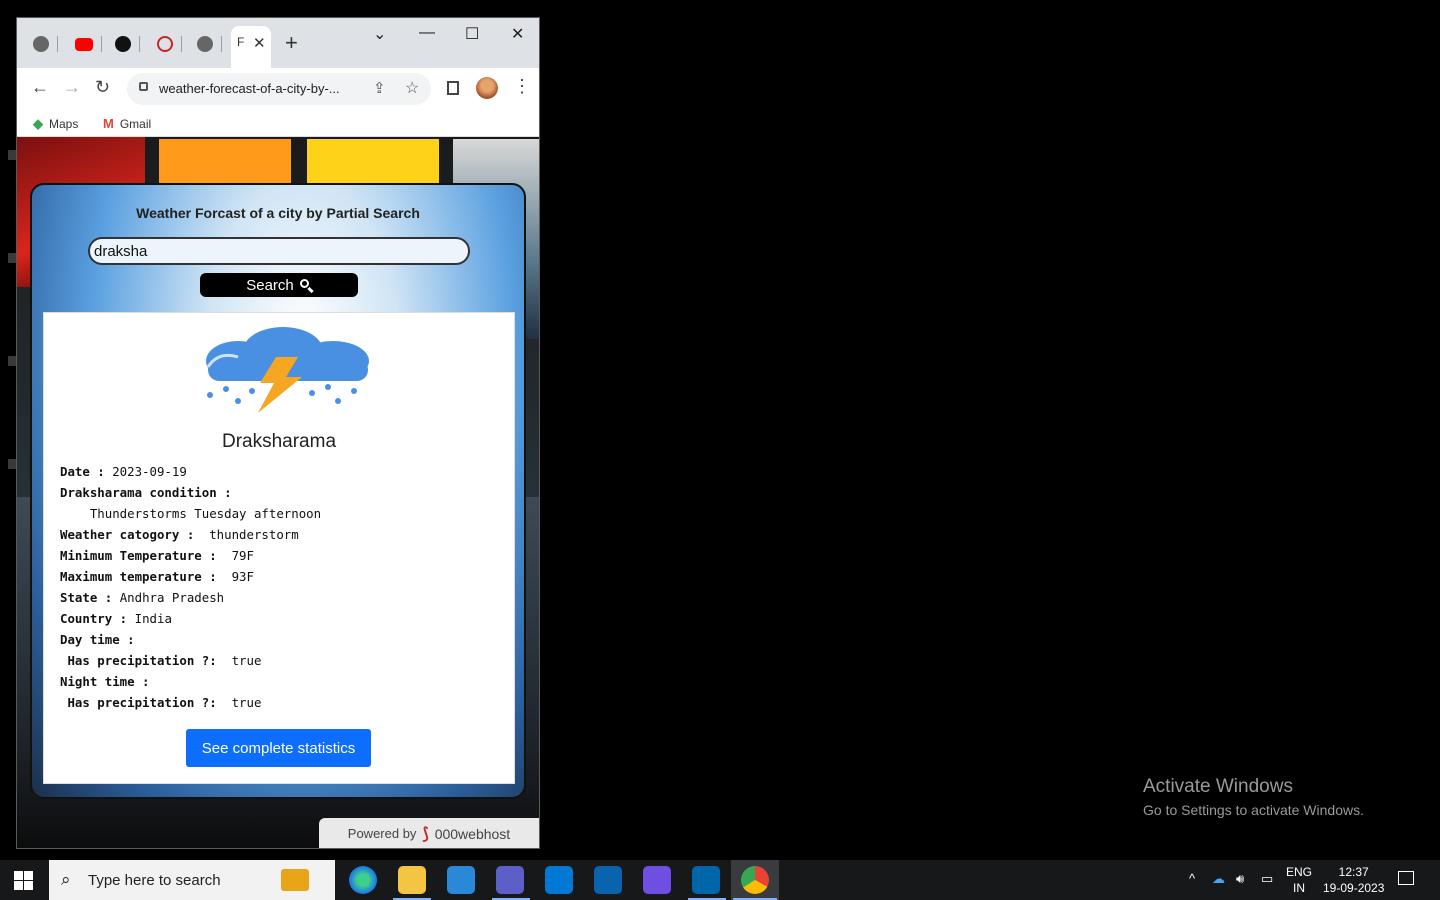 This screenshot has width=1440, height=900. I want to click on side-panel-icon, so click(453, 88).